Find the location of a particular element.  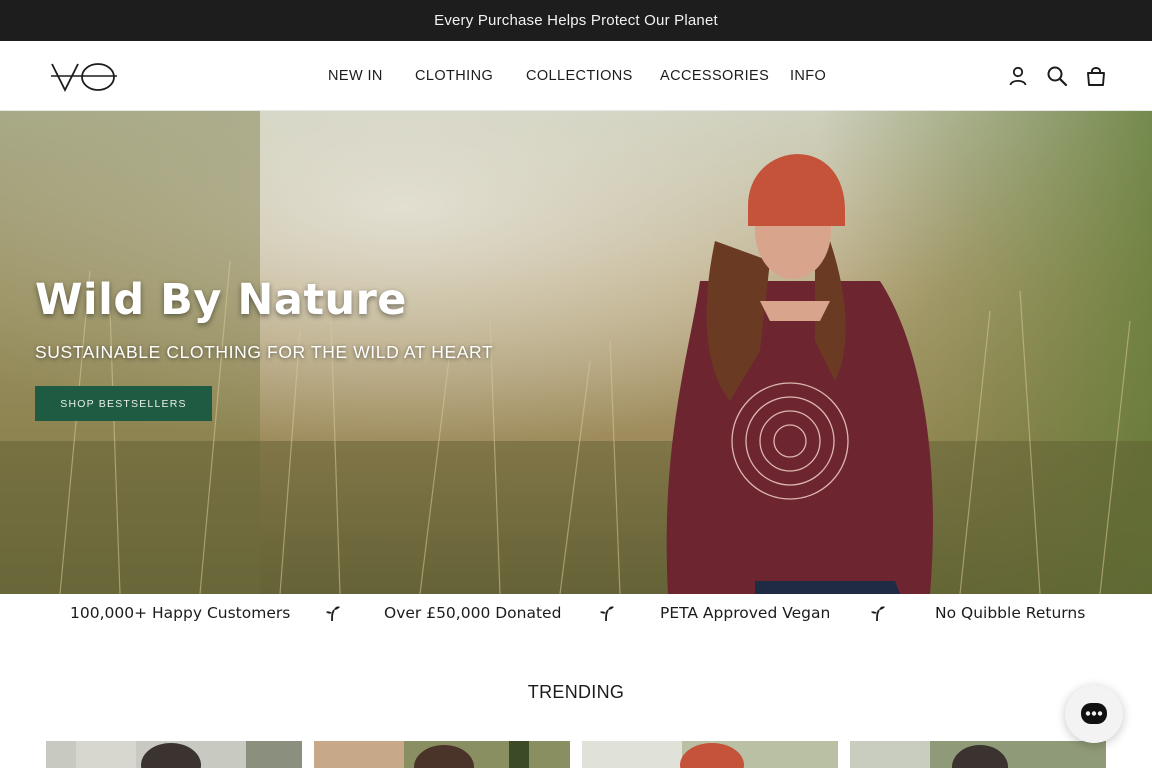

chat-icon is located at coordinates (1094, 713).